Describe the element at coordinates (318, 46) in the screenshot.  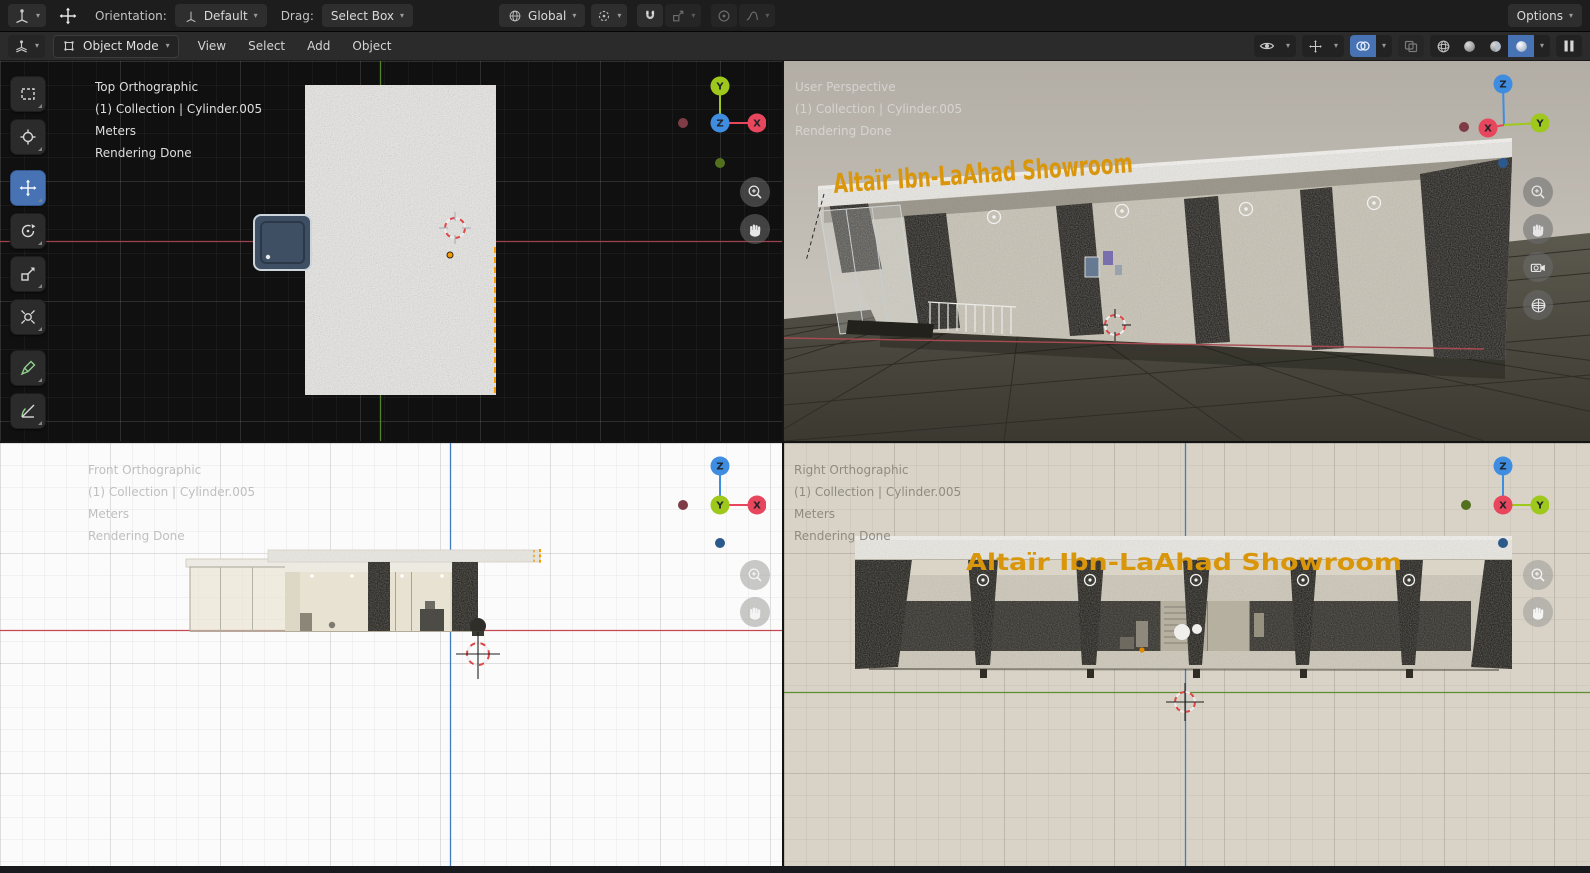
I see `menu-add: Add` at that location.